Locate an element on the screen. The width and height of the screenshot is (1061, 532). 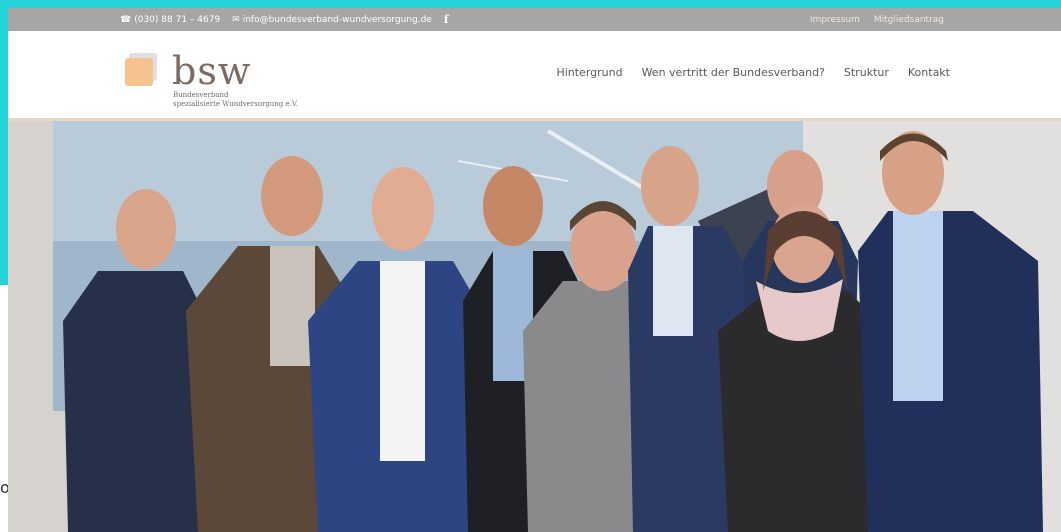
email-icon: ✉ is located at coordinates (236, 19).